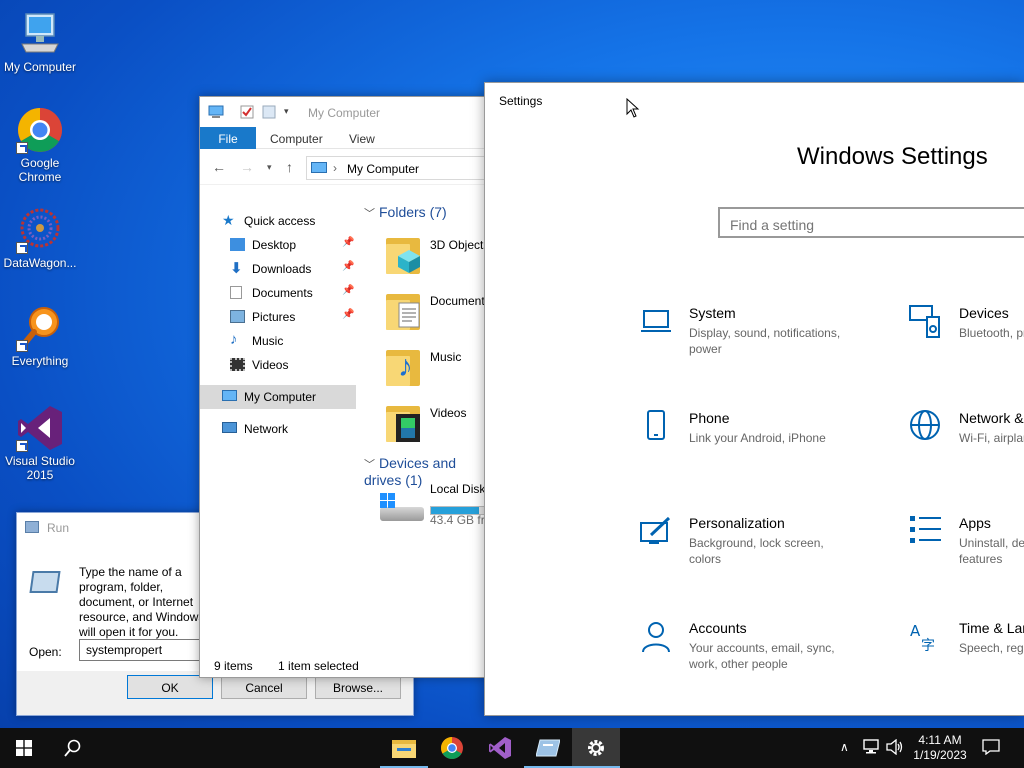  Describe the element at coordinates (40, 468) in the screenshot. I see `desktop-icon-label: Visual Studio 2015` at that location.